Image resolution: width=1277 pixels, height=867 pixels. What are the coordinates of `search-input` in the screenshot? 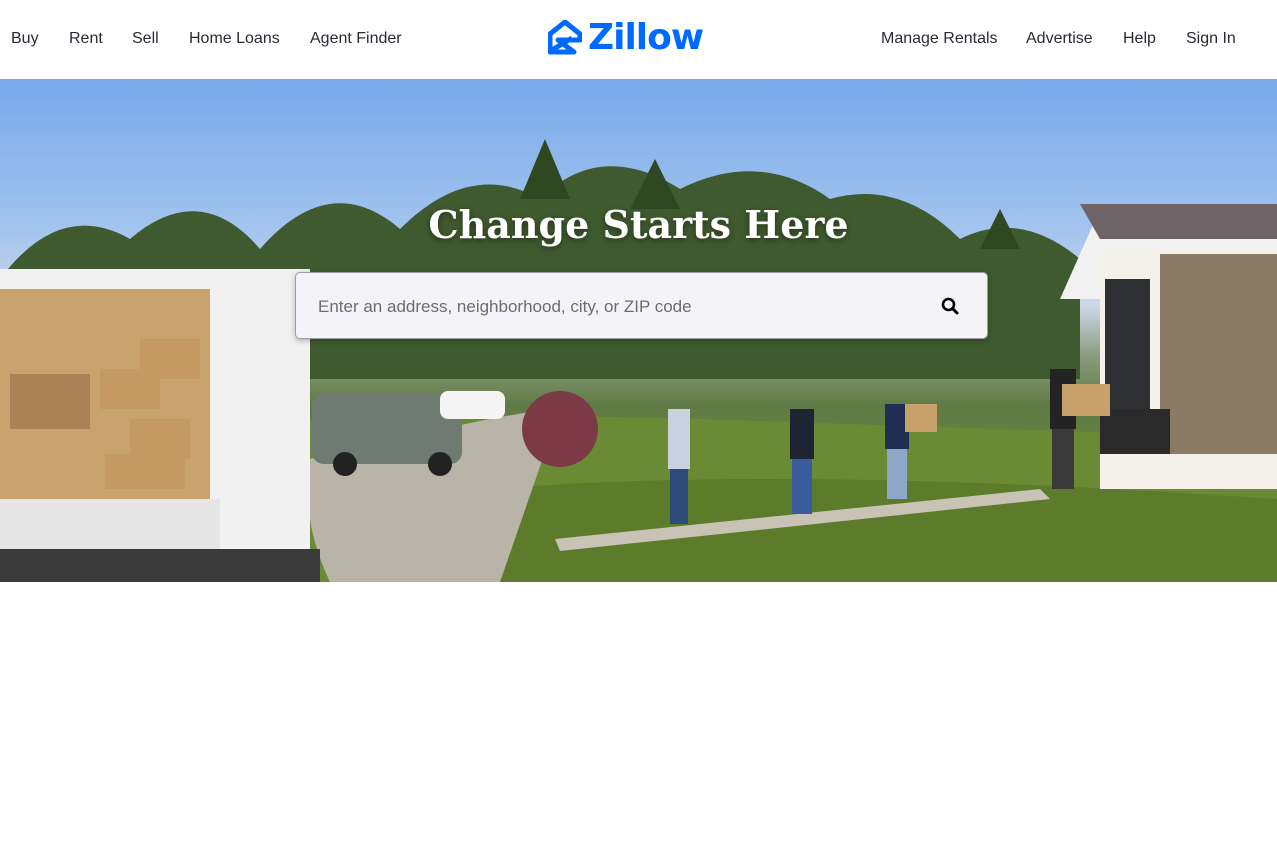 It's located at (618, 306).